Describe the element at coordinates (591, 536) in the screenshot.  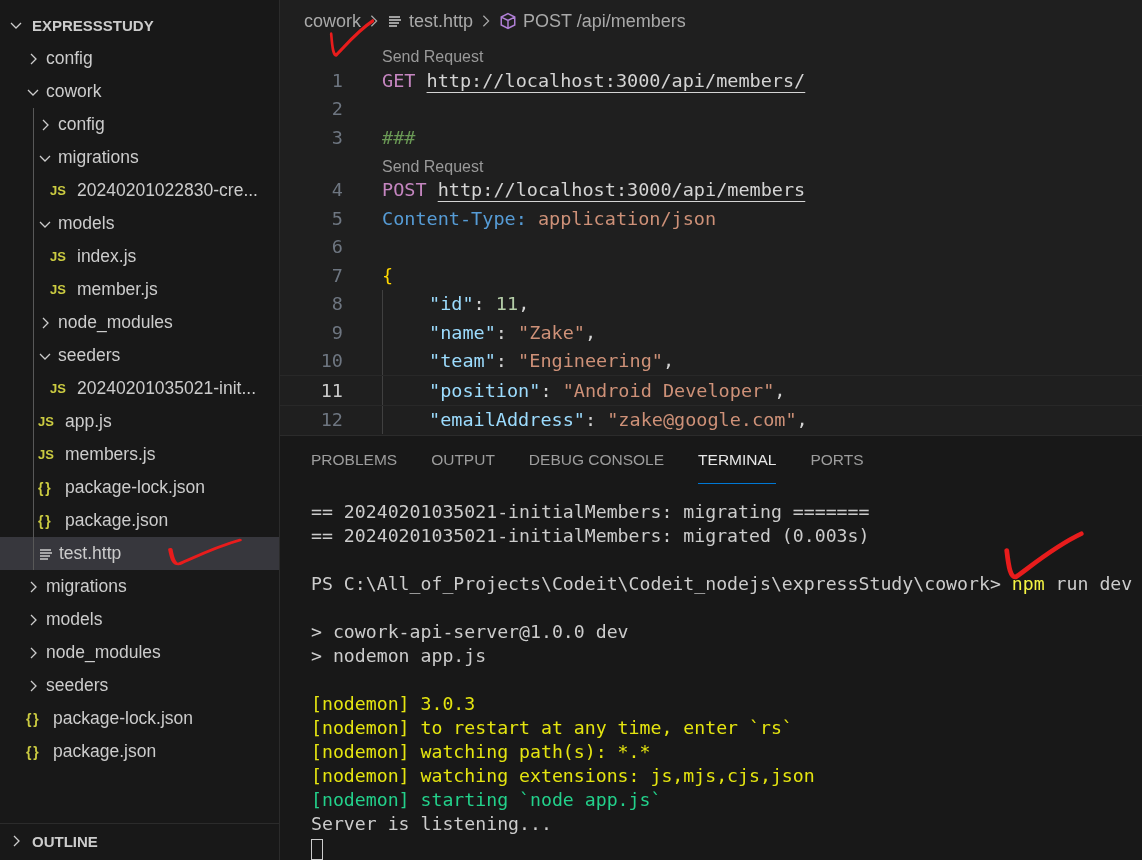
I see `terminal-line: == 20240201035021-initialMembers: migrated (0.003s)` at that location.